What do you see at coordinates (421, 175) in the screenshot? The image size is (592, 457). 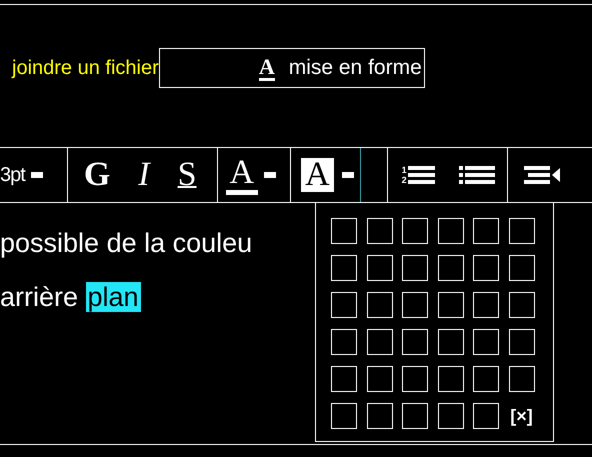 I see `lines-icon` at bounding box center [421, 175].